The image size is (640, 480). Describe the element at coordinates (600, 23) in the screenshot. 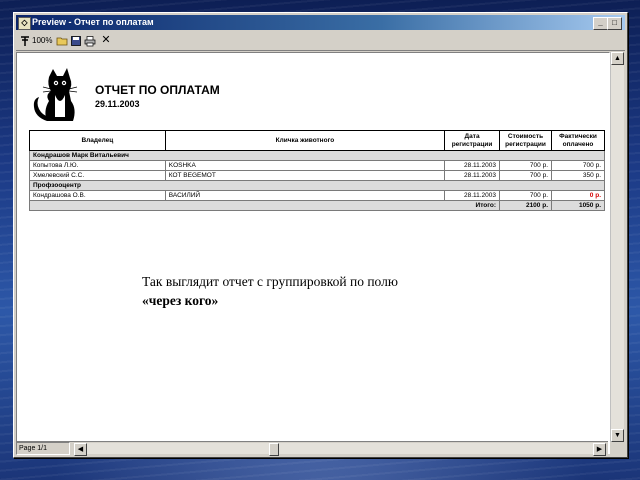

I see `minimize-button: _` at that location.